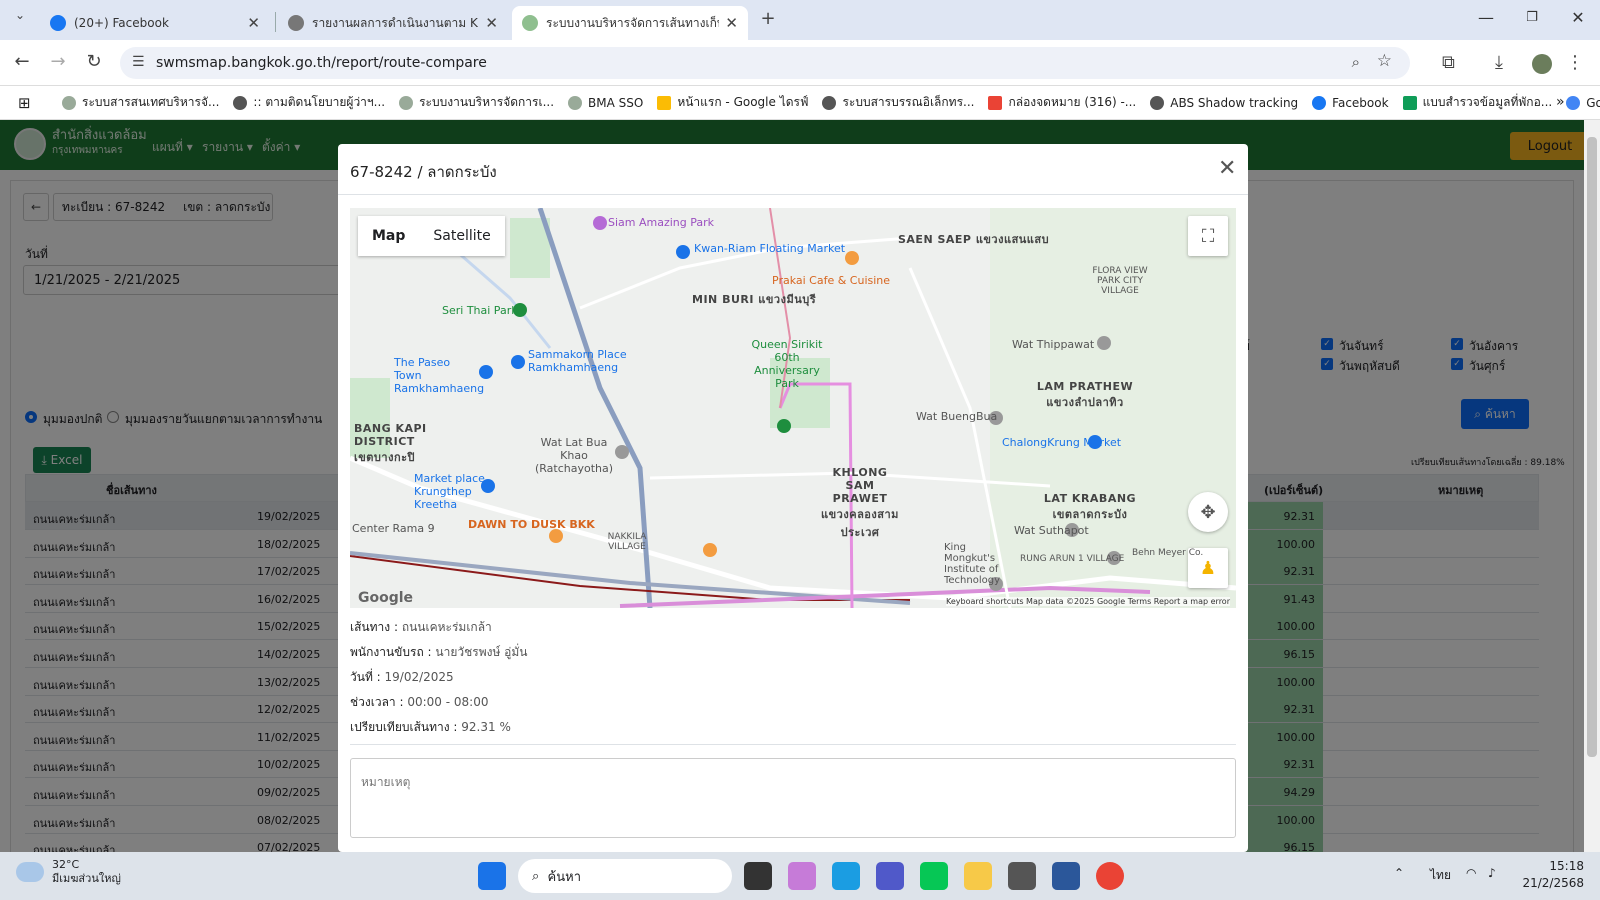 The image size is (1600, 900). I want to click on map-label: RUNG ARUN 1 VILLAGE, so click(1072, 559).